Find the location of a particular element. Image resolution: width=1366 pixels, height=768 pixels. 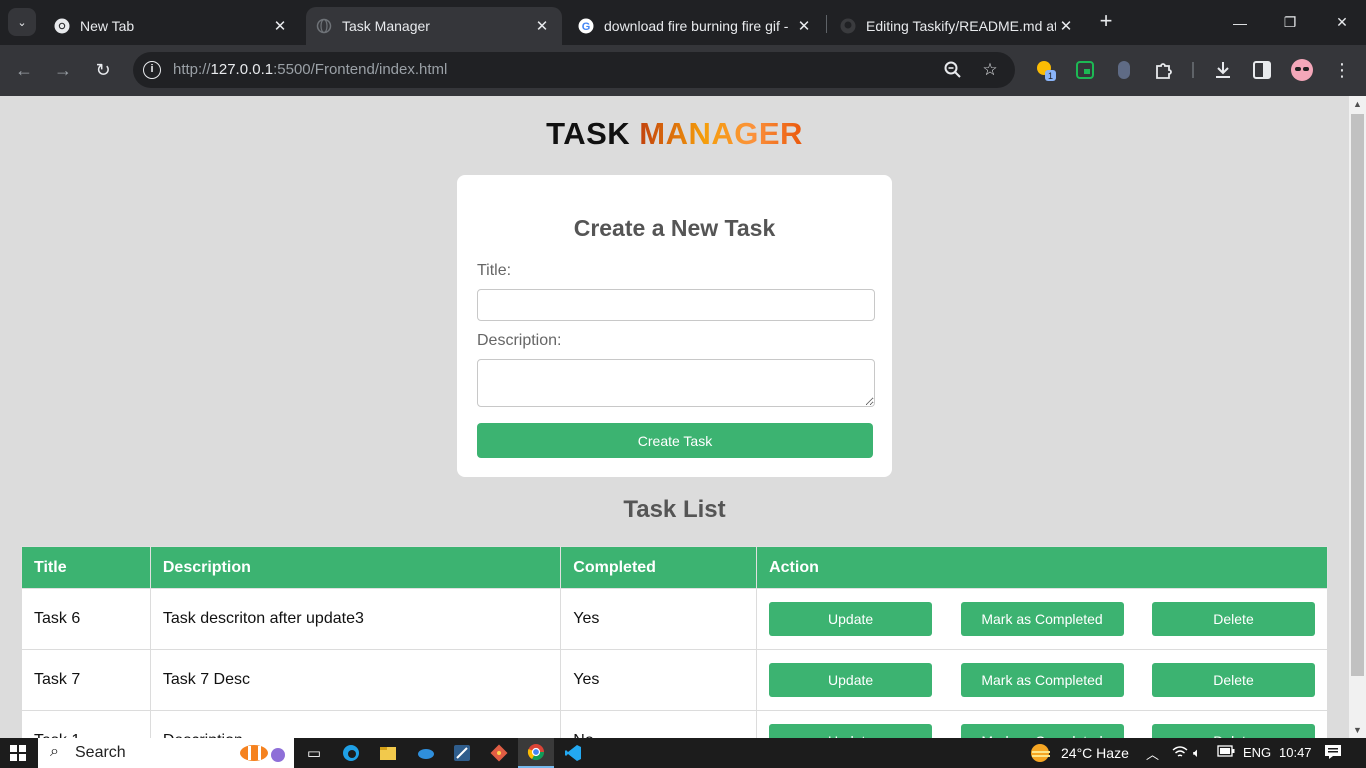

svg-text: G is located at coordinates (586, 27).